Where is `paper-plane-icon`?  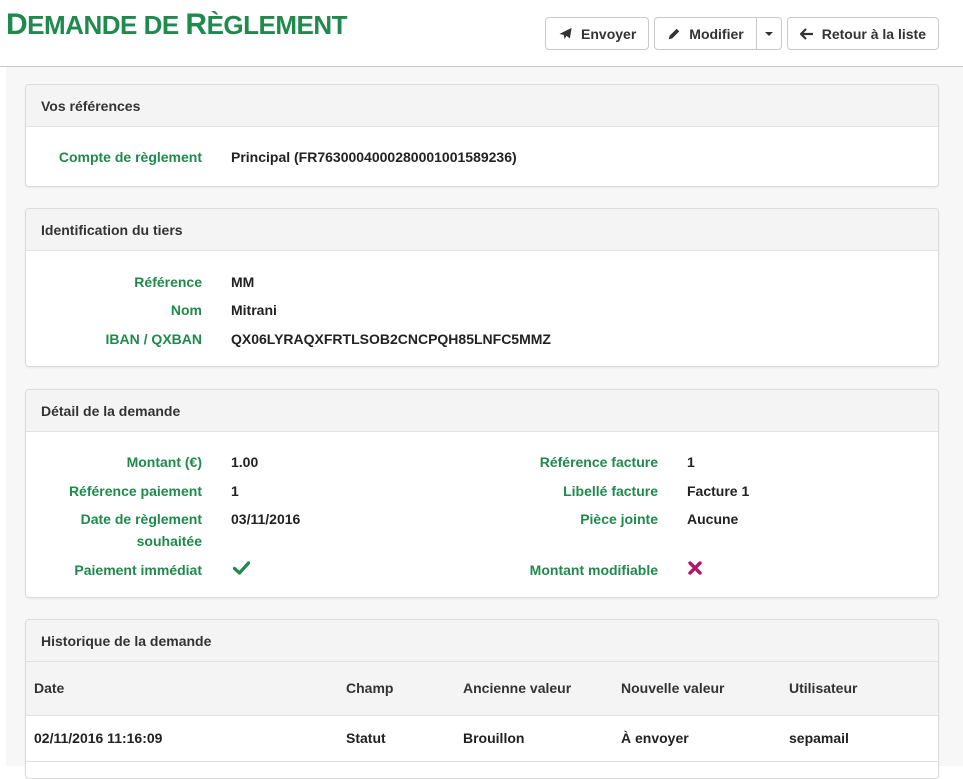
paper-plane-icon is located at coordinates (565, 34).